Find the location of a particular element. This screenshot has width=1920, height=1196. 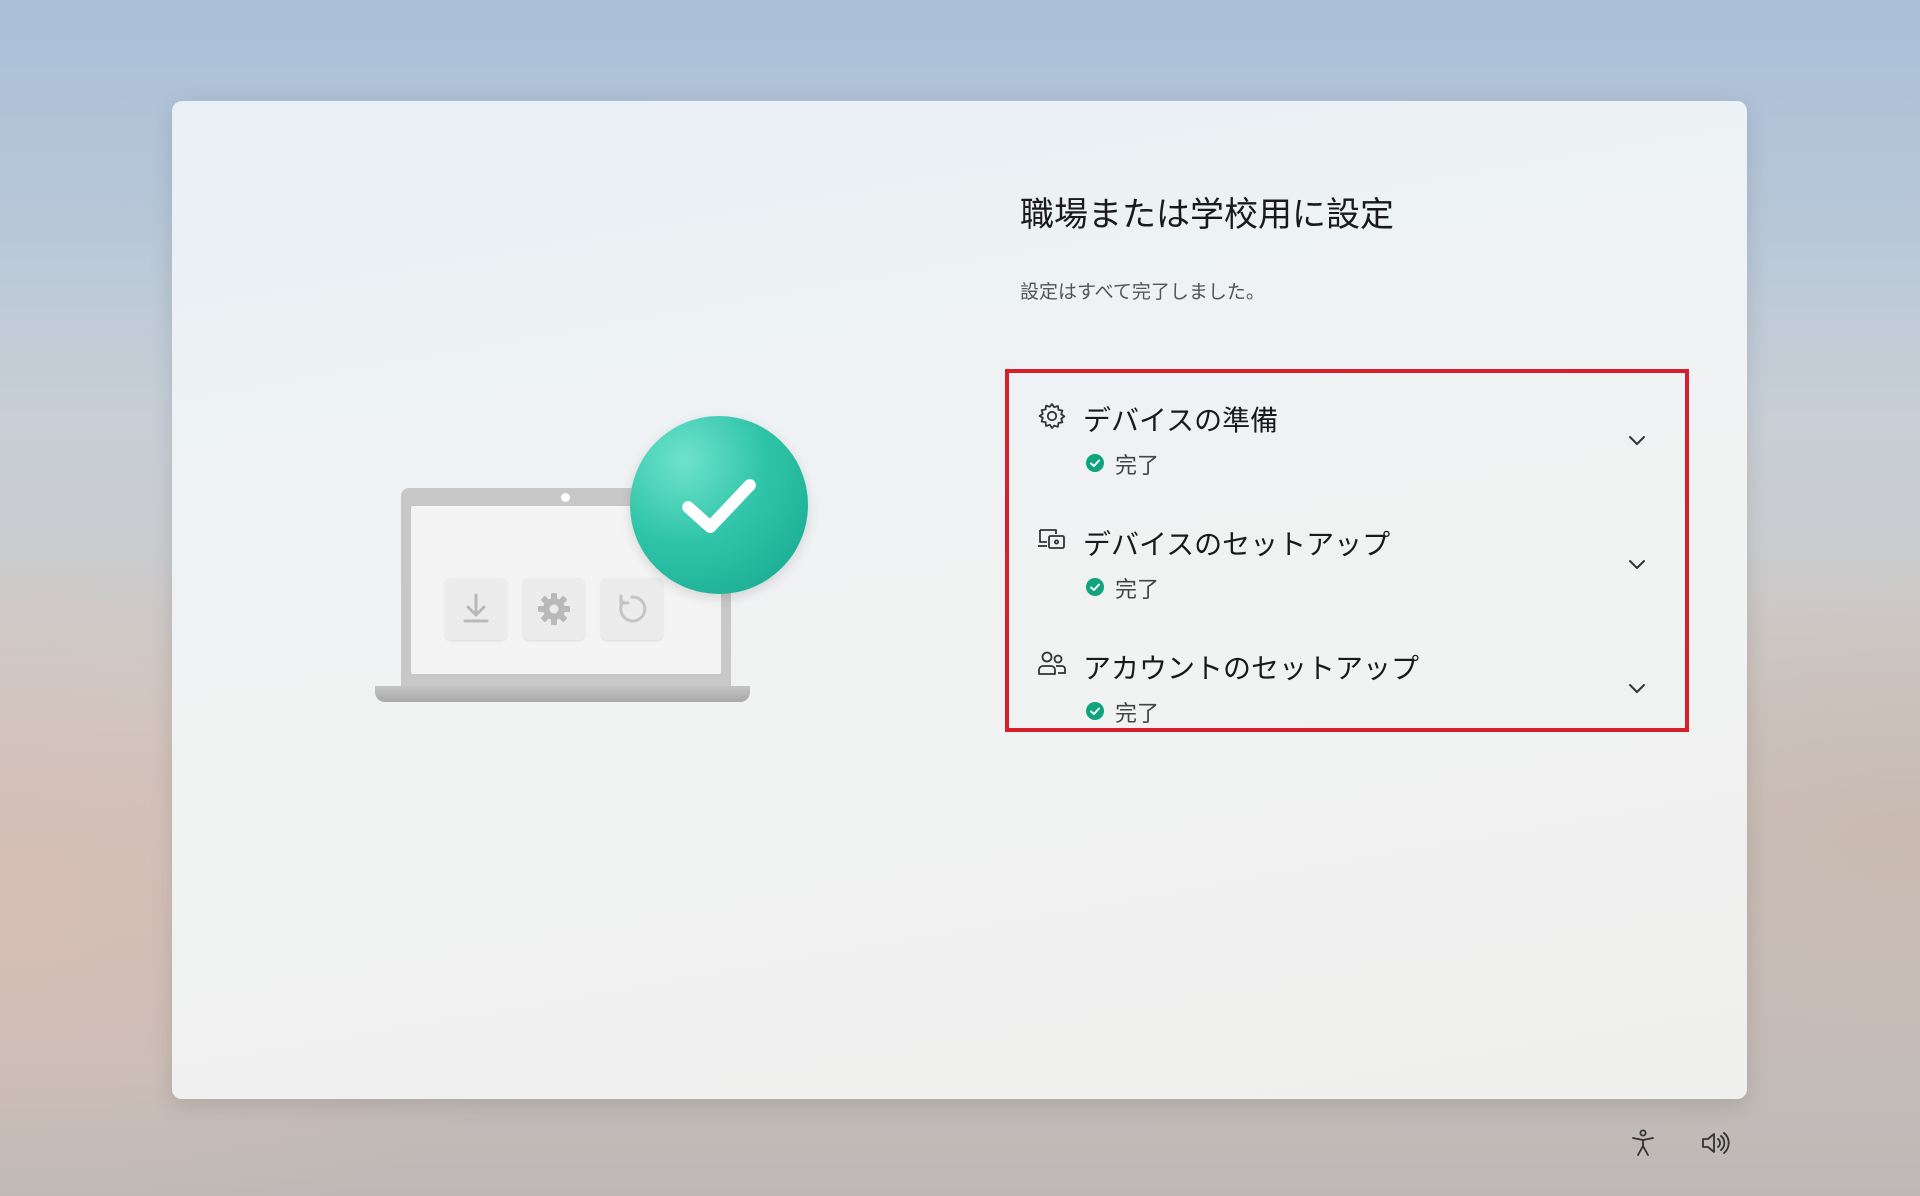

refresh-icon is located at coordinates (632, 609).